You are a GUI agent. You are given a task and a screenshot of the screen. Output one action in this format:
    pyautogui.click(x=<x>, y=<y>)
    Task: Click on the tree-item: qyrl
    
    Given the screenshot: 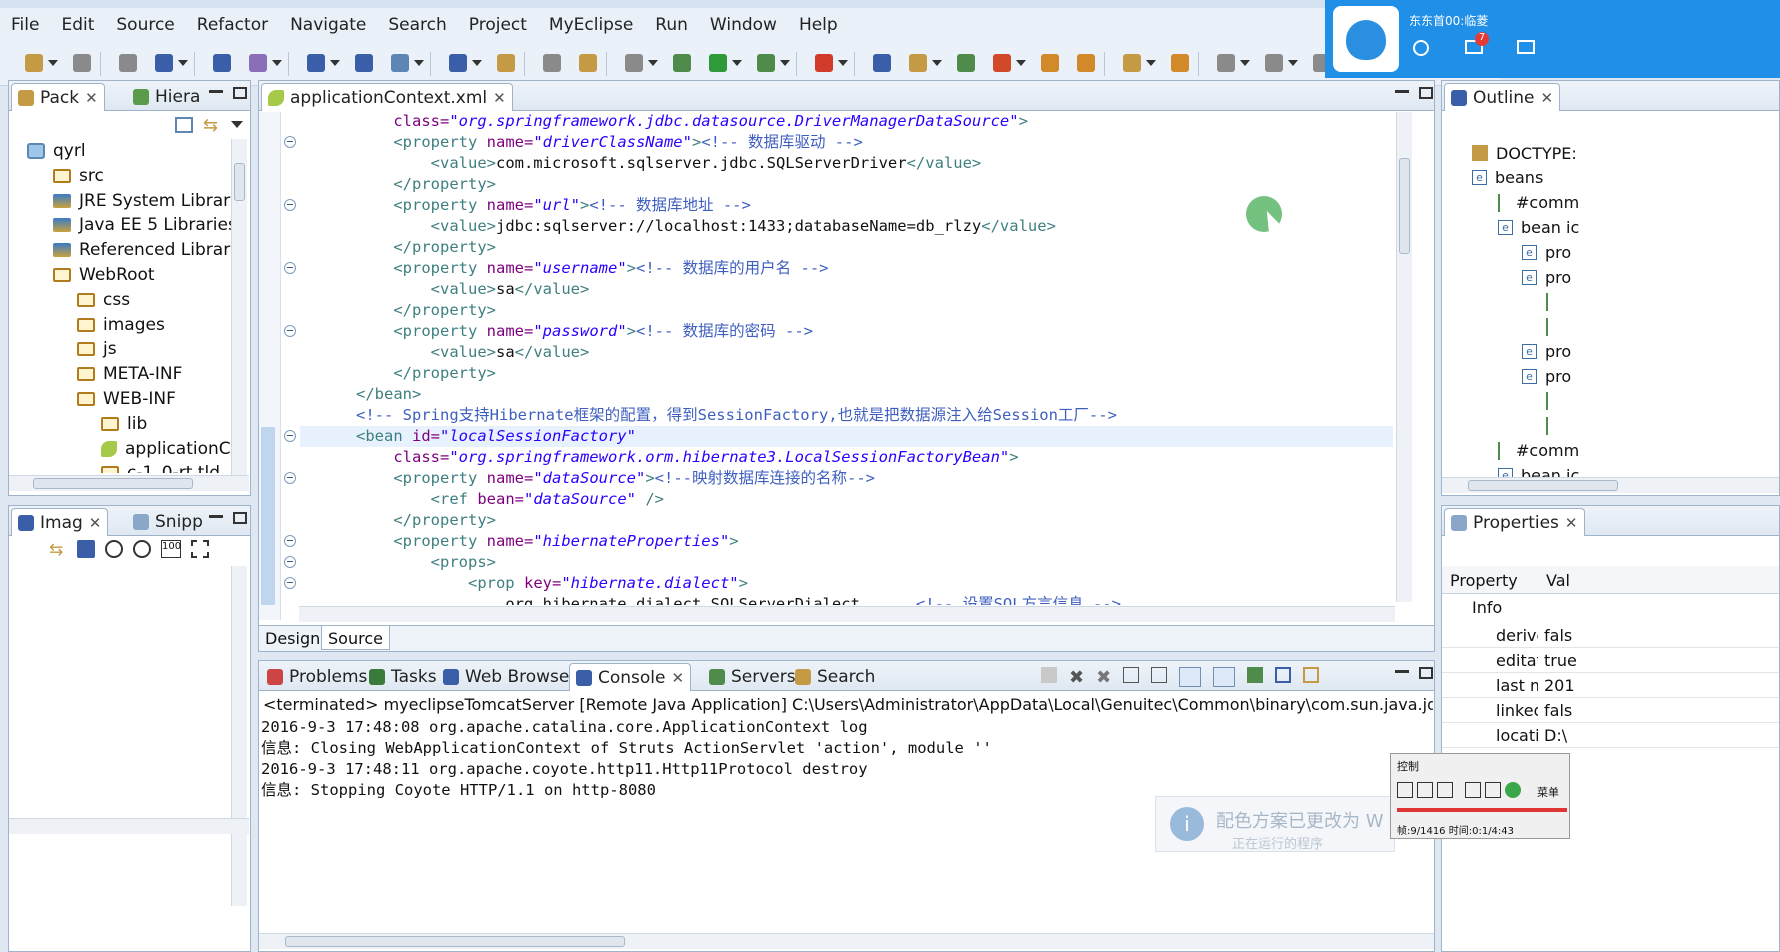 What is the action you would take?
    pyautogui.click(x=56, y=151)
    